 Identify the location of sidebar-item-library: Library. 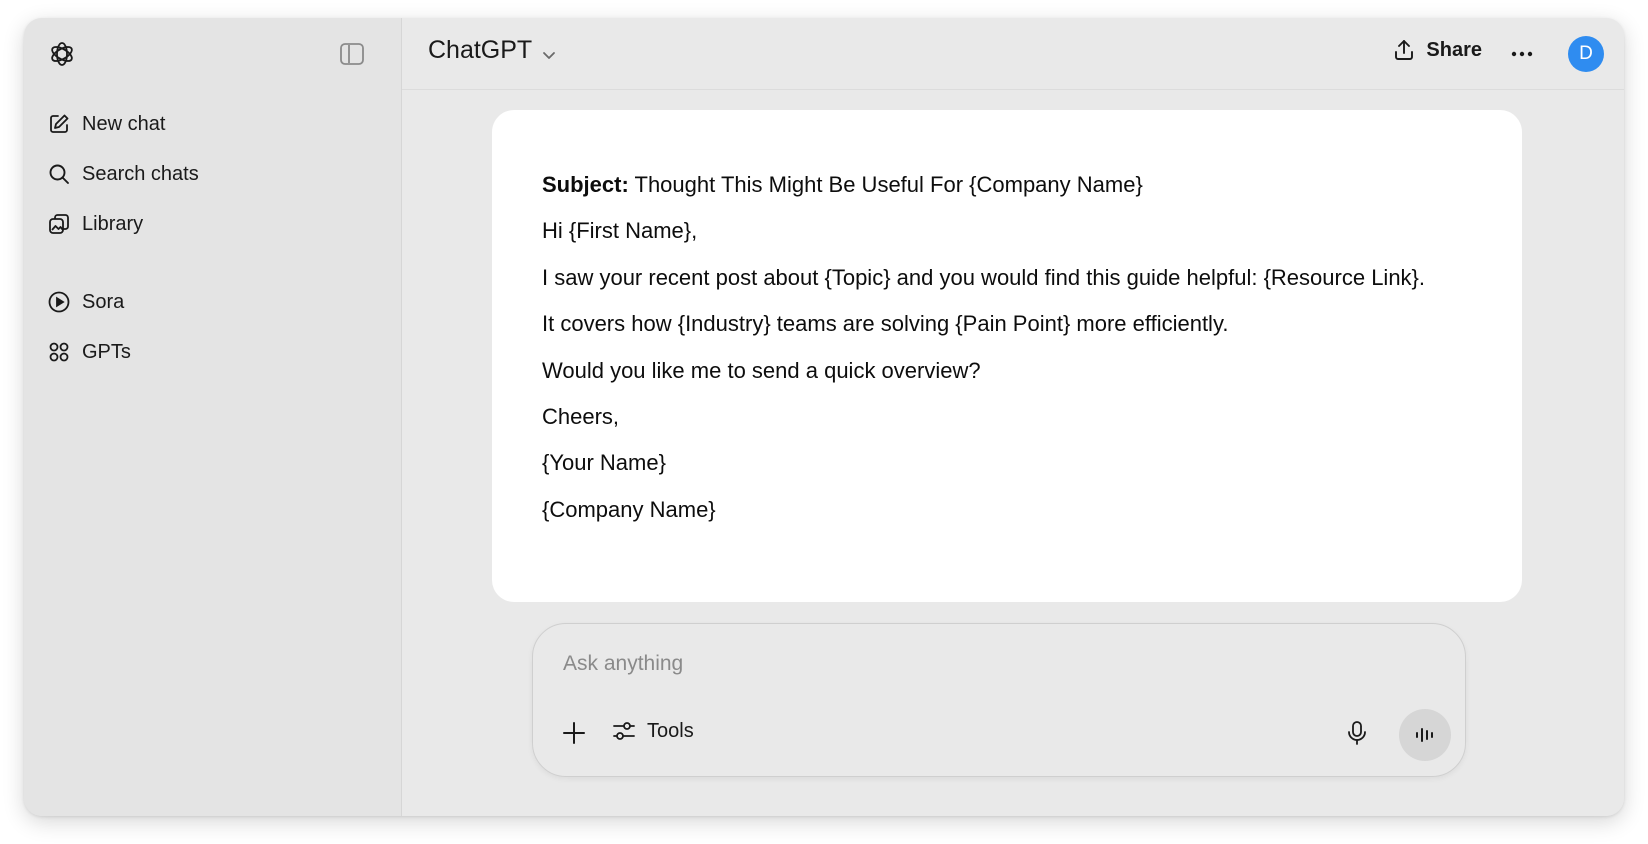
(94, 224).